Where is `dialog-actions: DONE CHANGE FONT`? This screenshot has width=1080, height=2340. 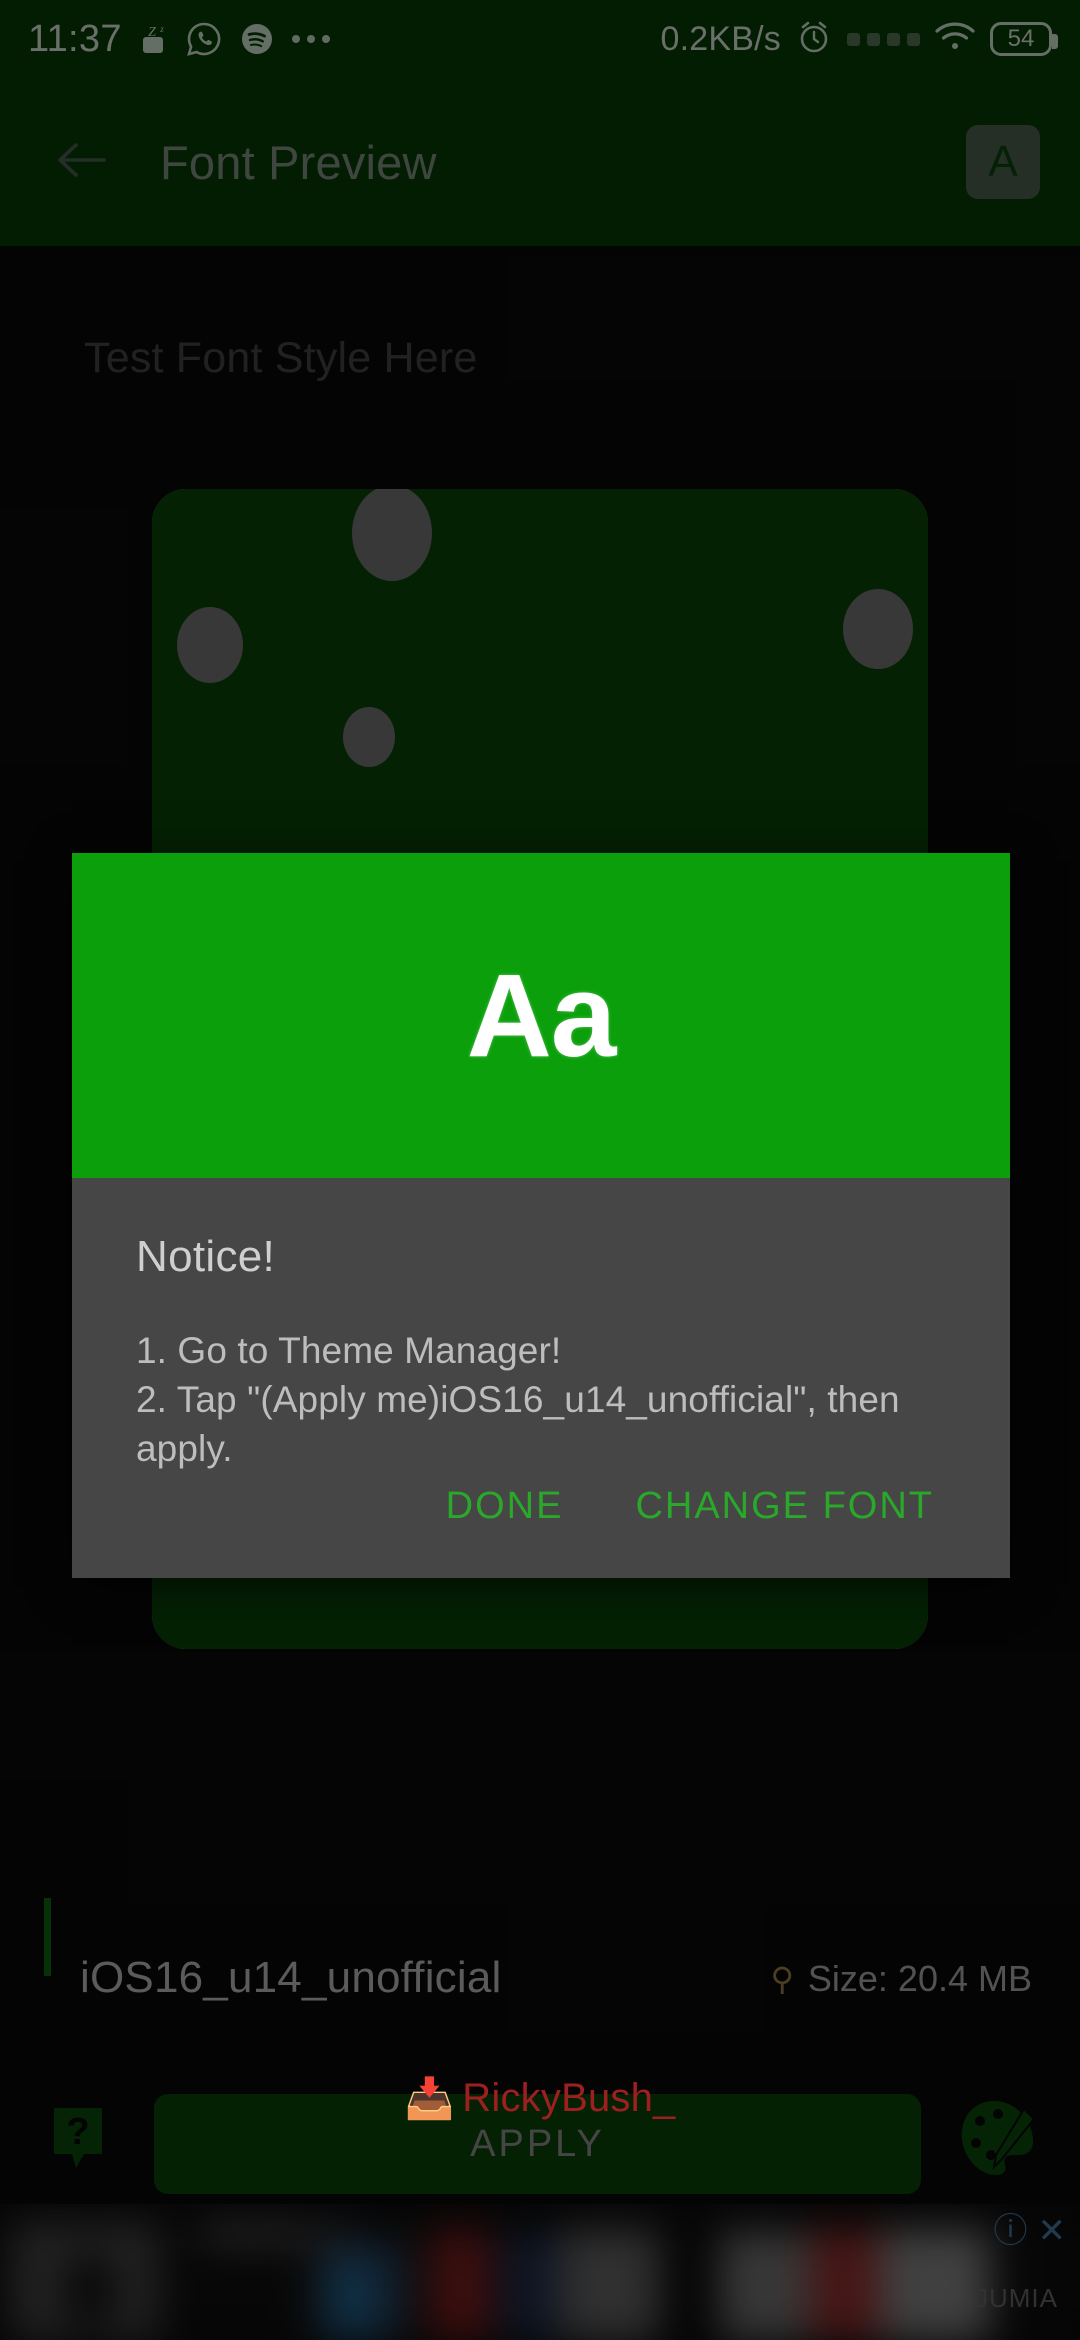 dialog-actions: DONE CHANGE FONT is located at coordinates (690, 1506).